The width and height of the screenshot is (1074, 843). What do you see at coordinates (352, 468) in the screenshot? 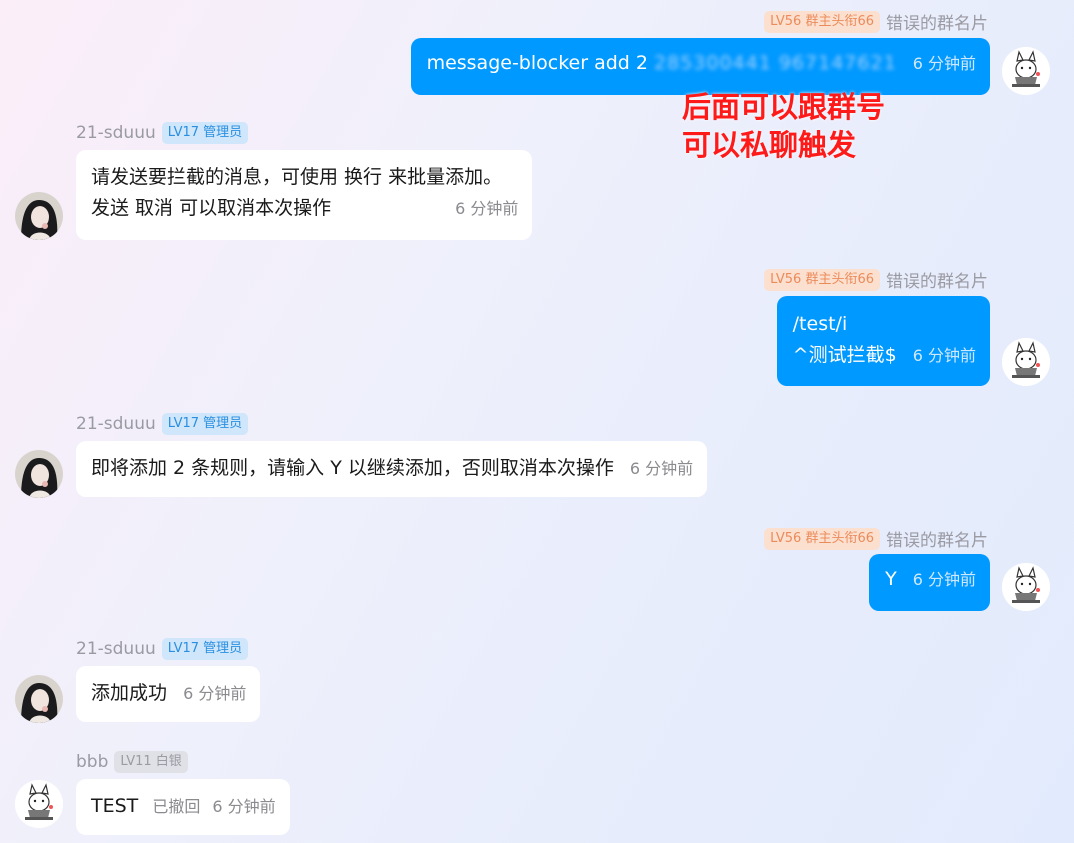
I see `message-text: 即将添加 2 条规则，请输入 Y 以继续添加，否则取消本次操作` at bounding box center [352, 468].